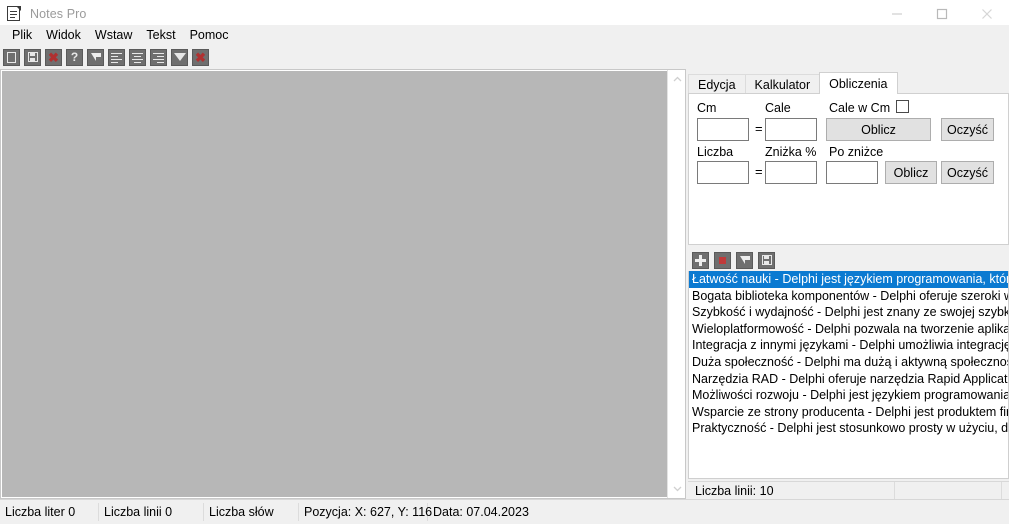 Image resolution: width=1009 pixels, height=524 pixels. I want to click on window-controls, so click(941, 14).